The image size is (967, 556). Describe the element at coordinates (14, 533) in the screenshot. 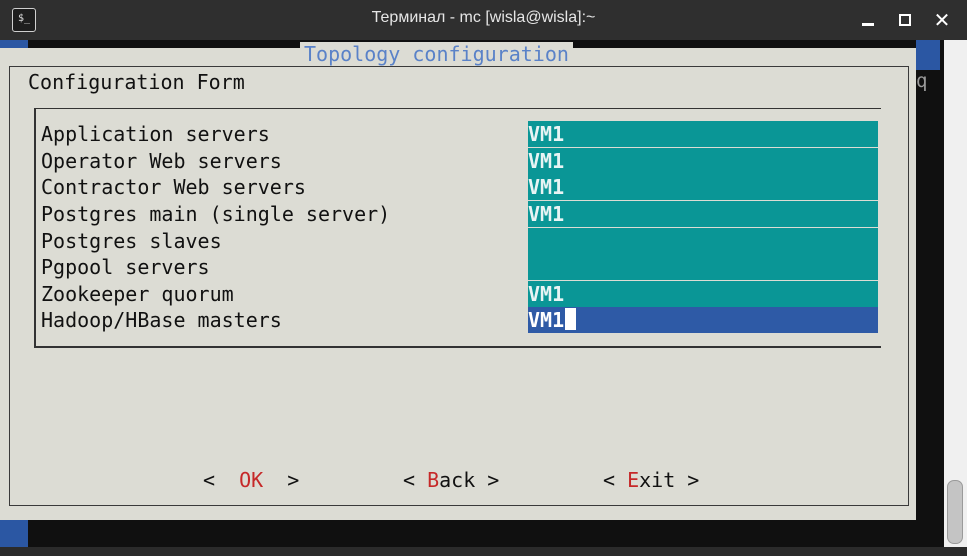

I see `mc-panel-strip-bottom` at that location.